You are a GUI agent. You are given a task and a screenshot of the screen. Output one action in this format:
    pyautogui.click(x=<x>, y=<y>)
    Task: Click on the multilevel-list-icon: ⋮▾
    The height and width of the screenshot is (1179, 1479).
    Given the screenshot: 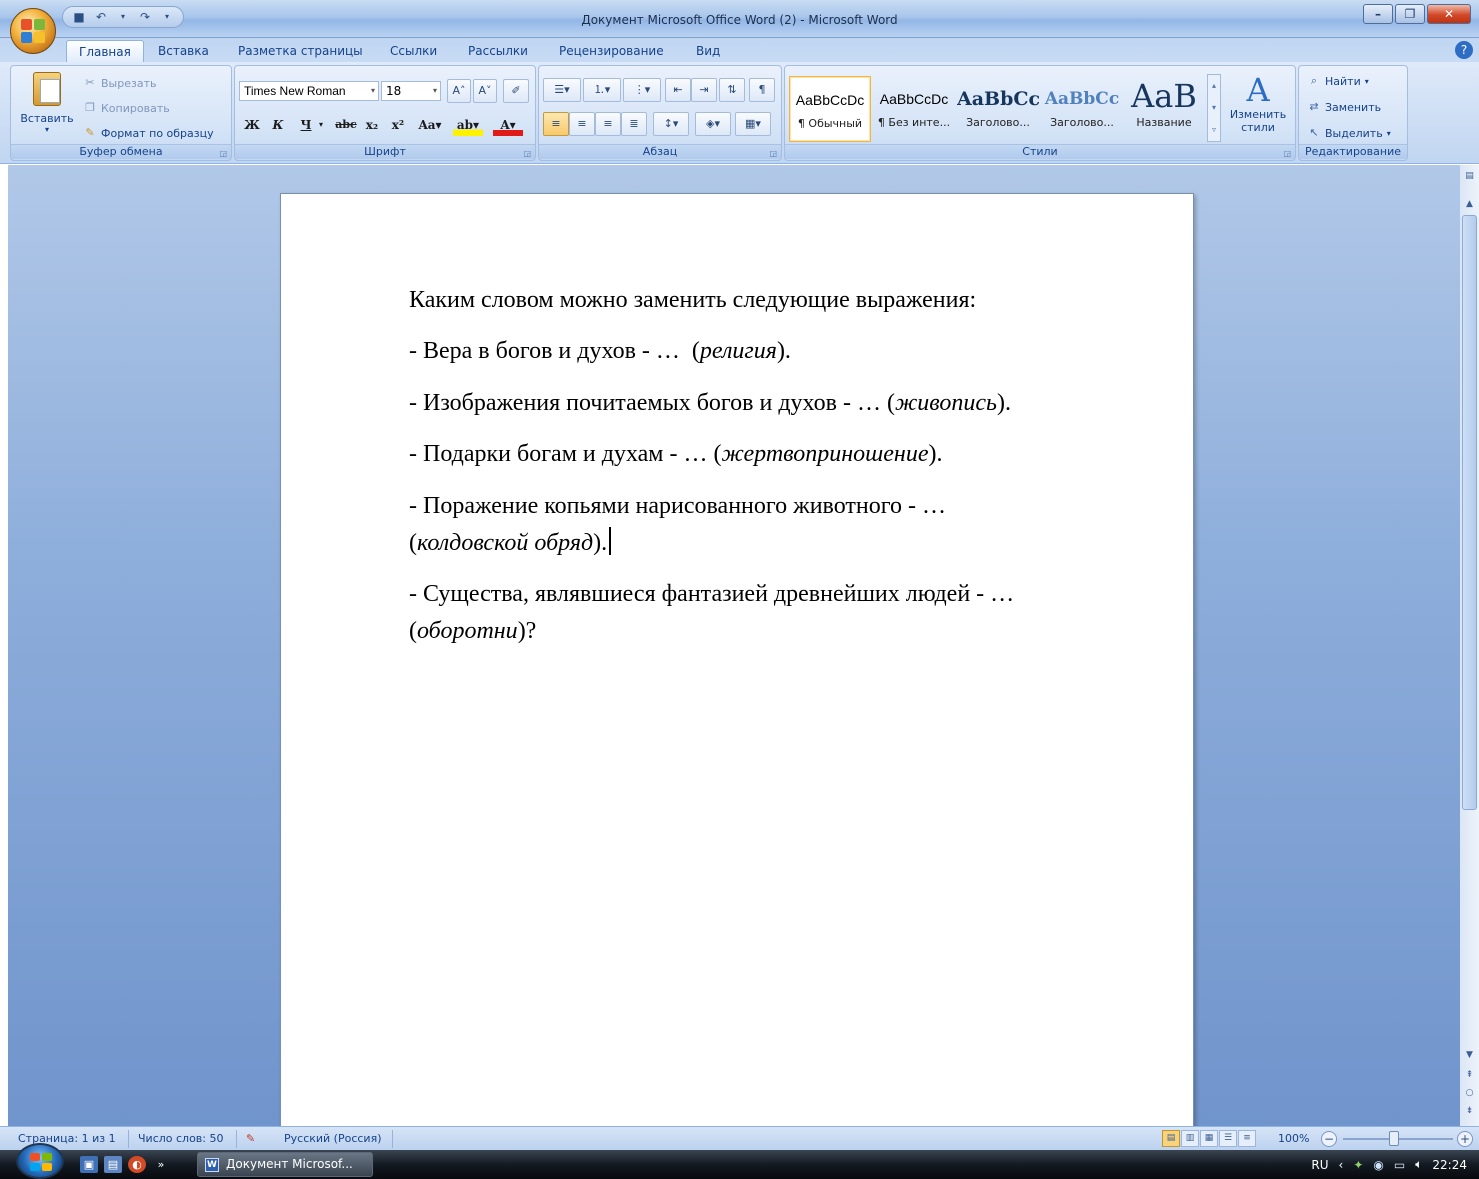 What is the action you would take?
    pyautogui.click(x=642, y=90)
    